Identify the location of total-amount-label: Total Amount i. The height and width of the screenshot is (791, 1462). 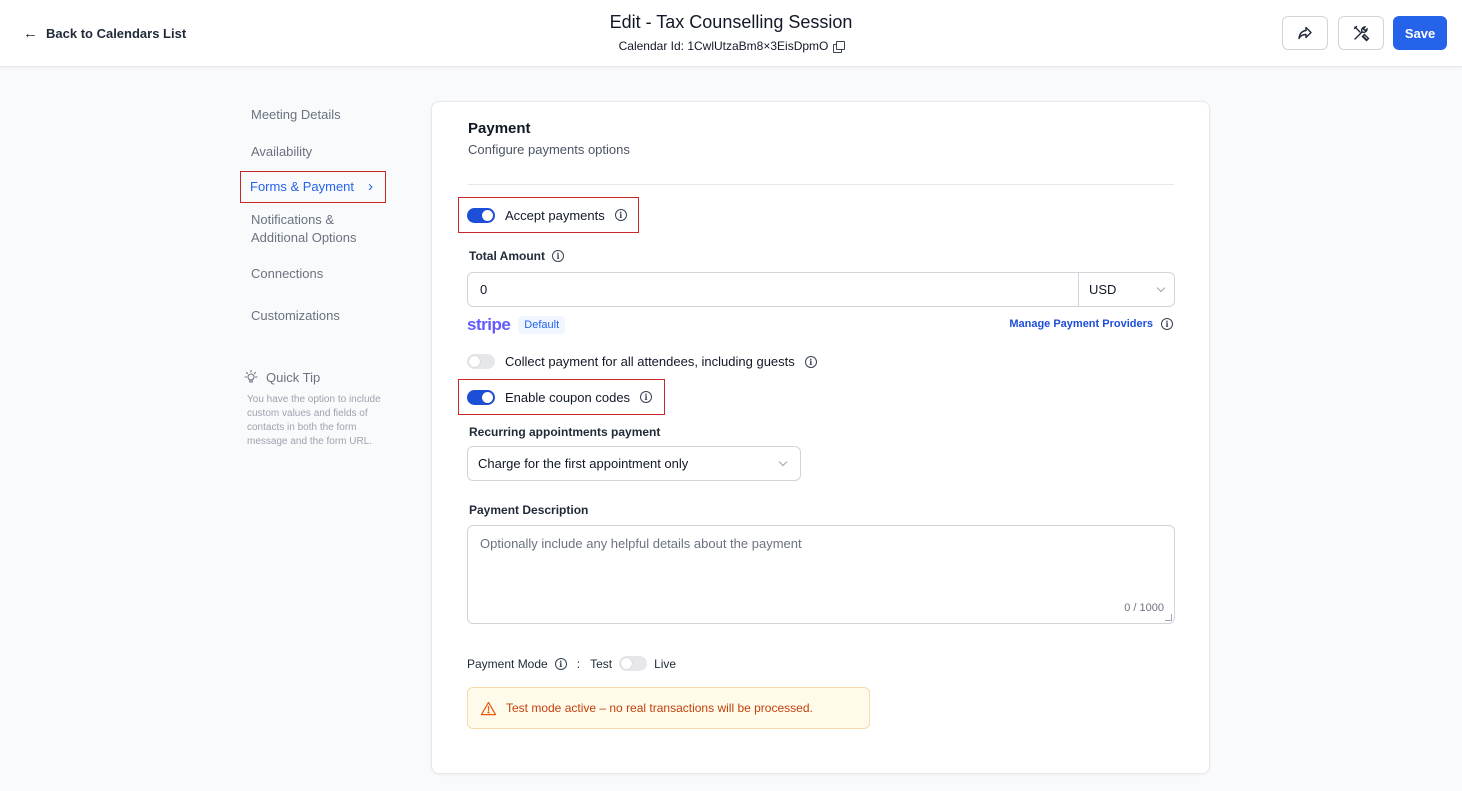
(516, 256).